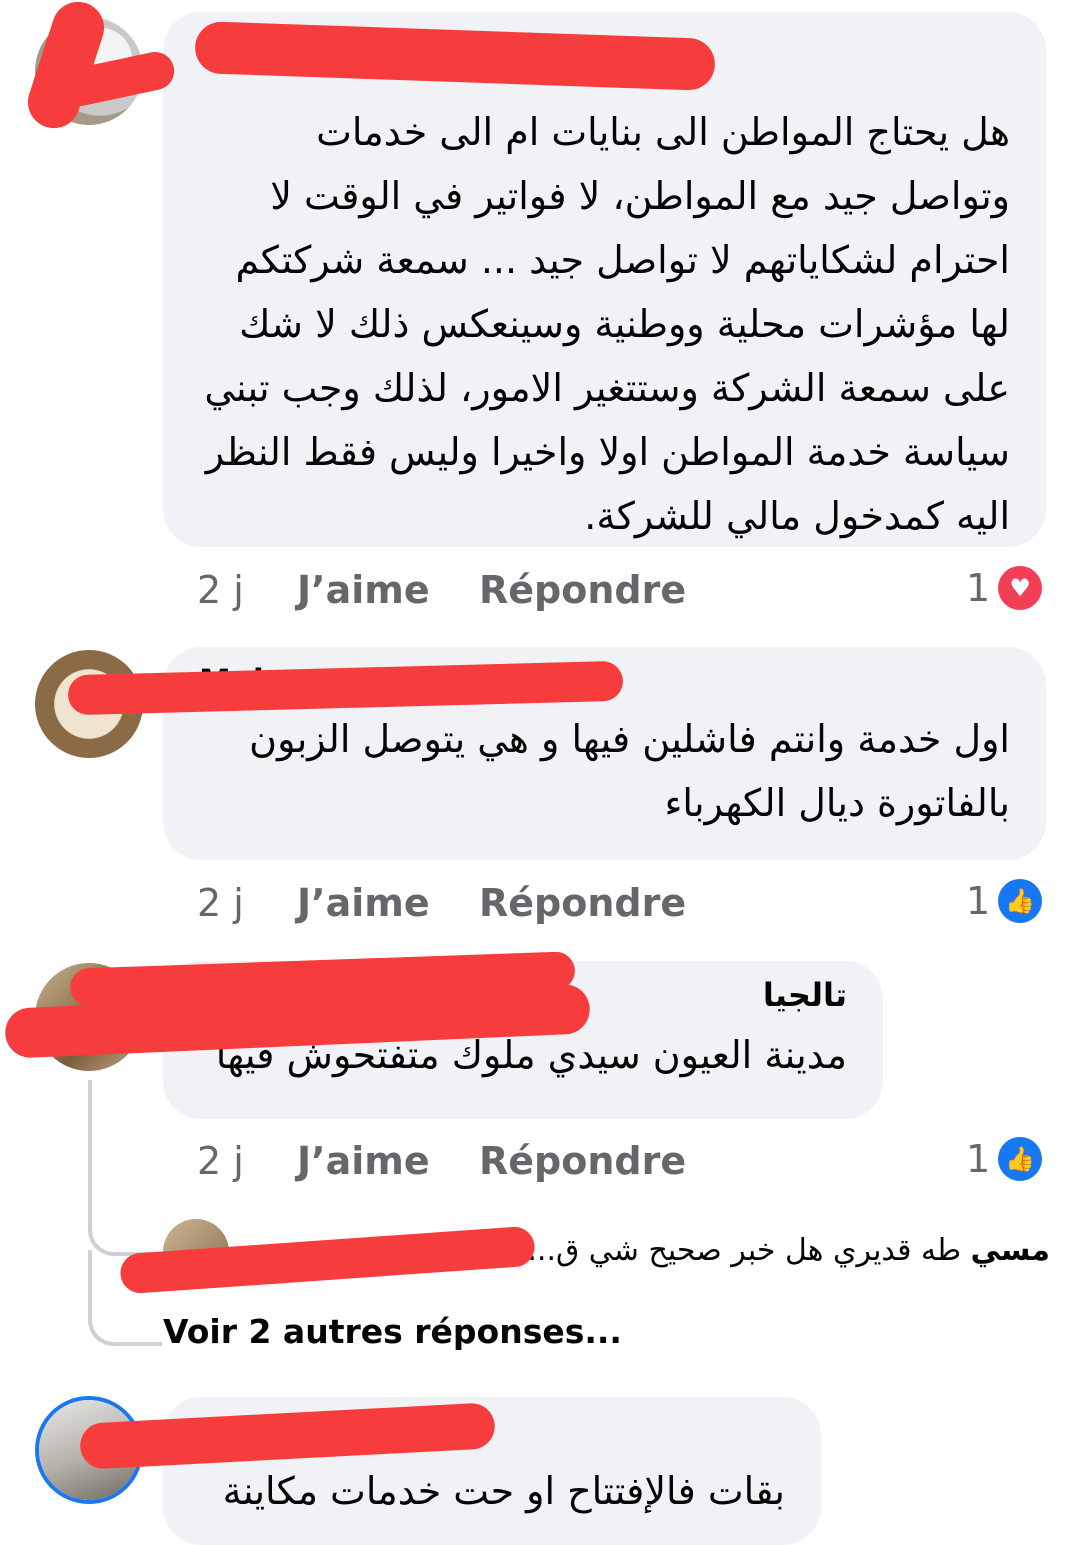 The height and width of the screenshot is (1545, 1080). What do you see at coordinates (1010, 1250) in the screenshot?
I see `reply-author: مسي` at bounding box center [1010, 1250].